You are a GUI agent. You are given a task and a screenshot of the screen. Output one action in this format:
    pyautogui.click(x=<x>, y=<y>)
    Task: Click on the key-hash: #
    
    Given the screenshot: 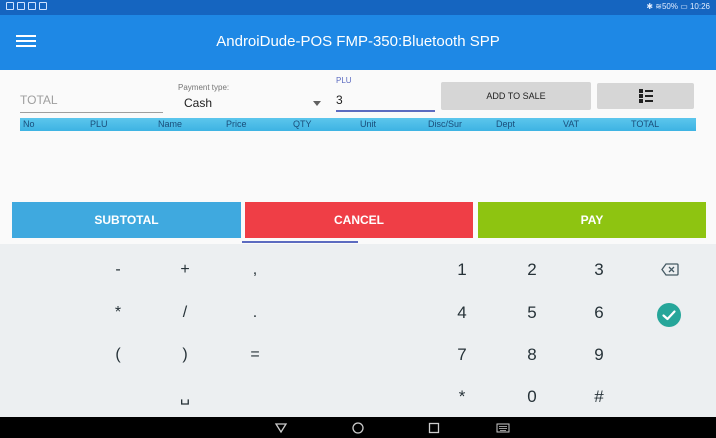 What is the action you would take?
    pyautogui.click(x=599, y=397)
    